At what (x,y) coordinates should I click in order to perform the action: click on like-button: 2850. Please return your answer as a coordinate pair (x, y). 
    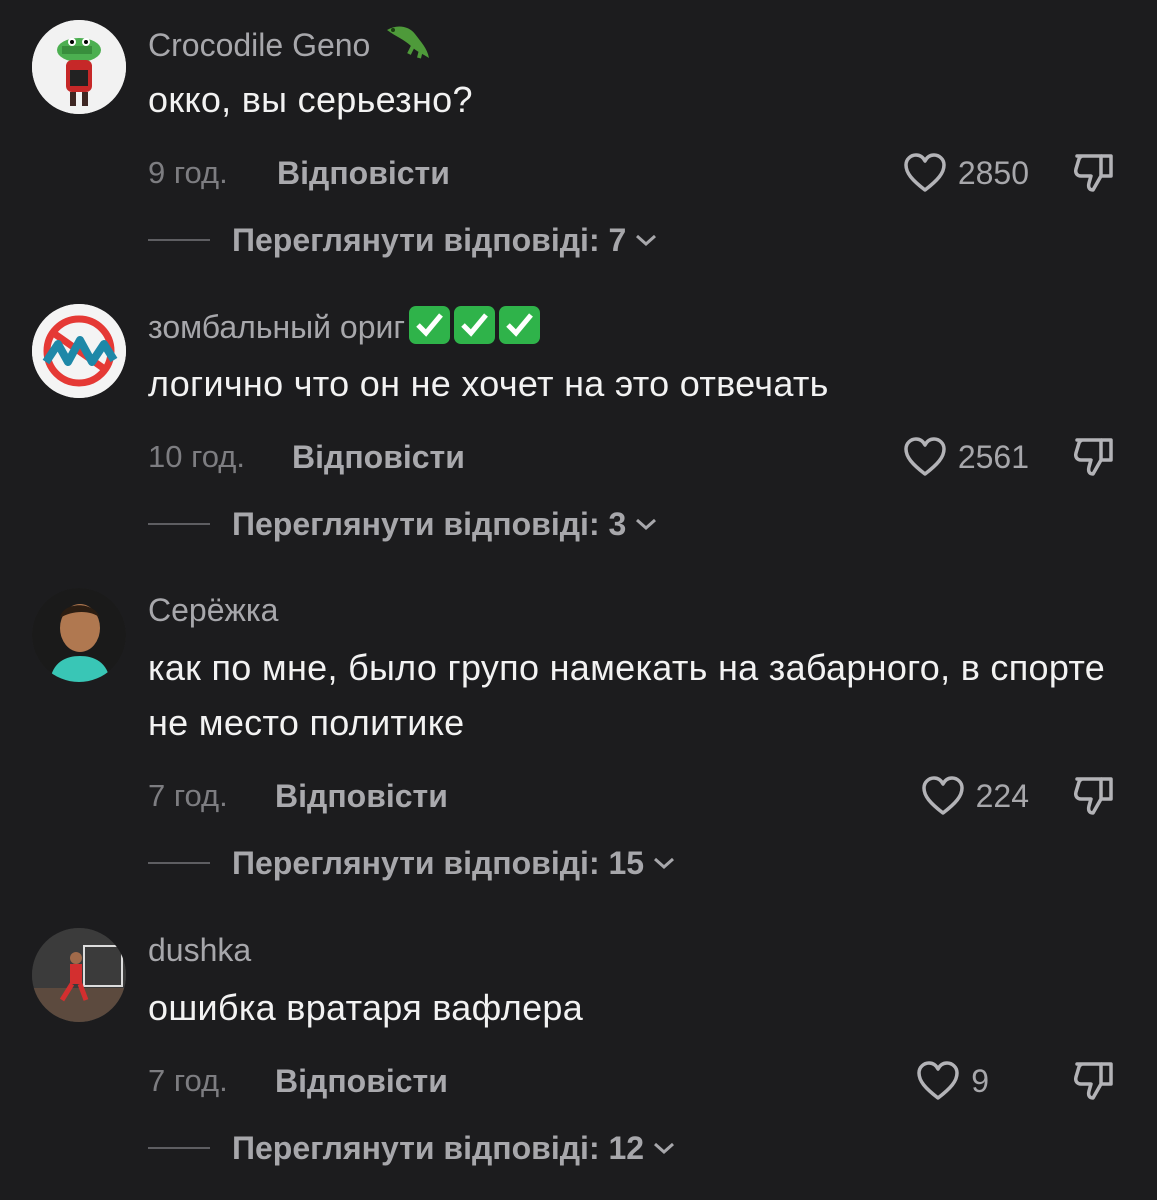
    Looking at the image, I should click on (965, 173).